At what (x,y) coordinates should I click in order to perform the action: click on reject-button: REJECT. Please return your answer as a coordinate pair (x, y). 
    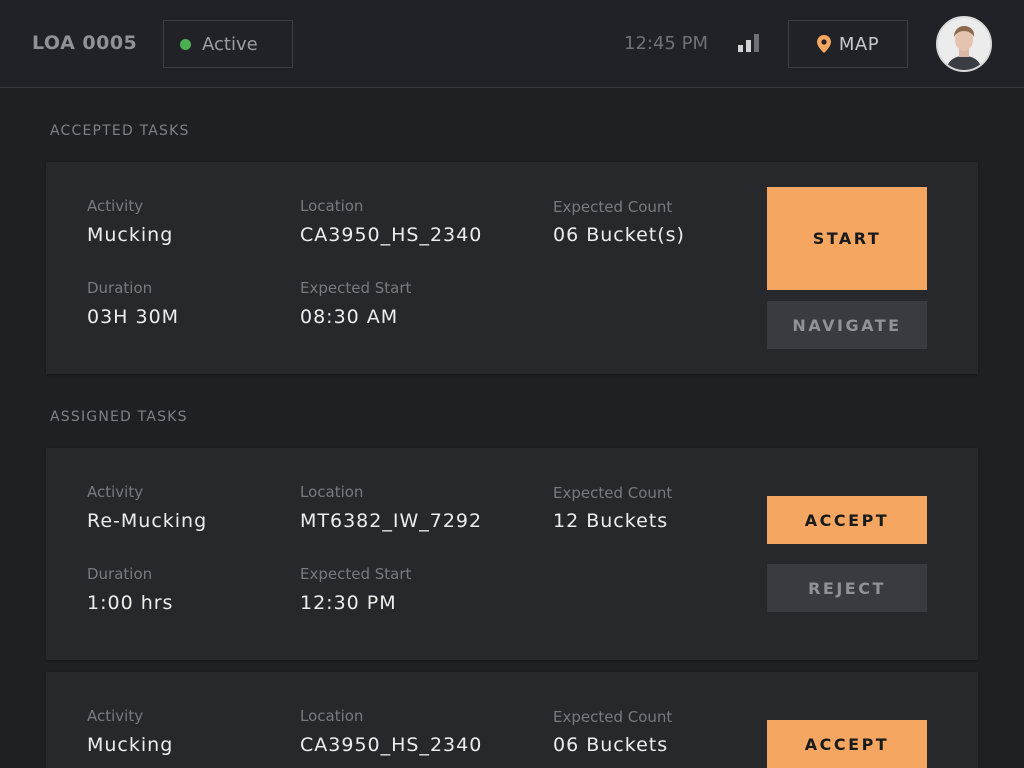
    Looking at the image, I should click on (847, 588).